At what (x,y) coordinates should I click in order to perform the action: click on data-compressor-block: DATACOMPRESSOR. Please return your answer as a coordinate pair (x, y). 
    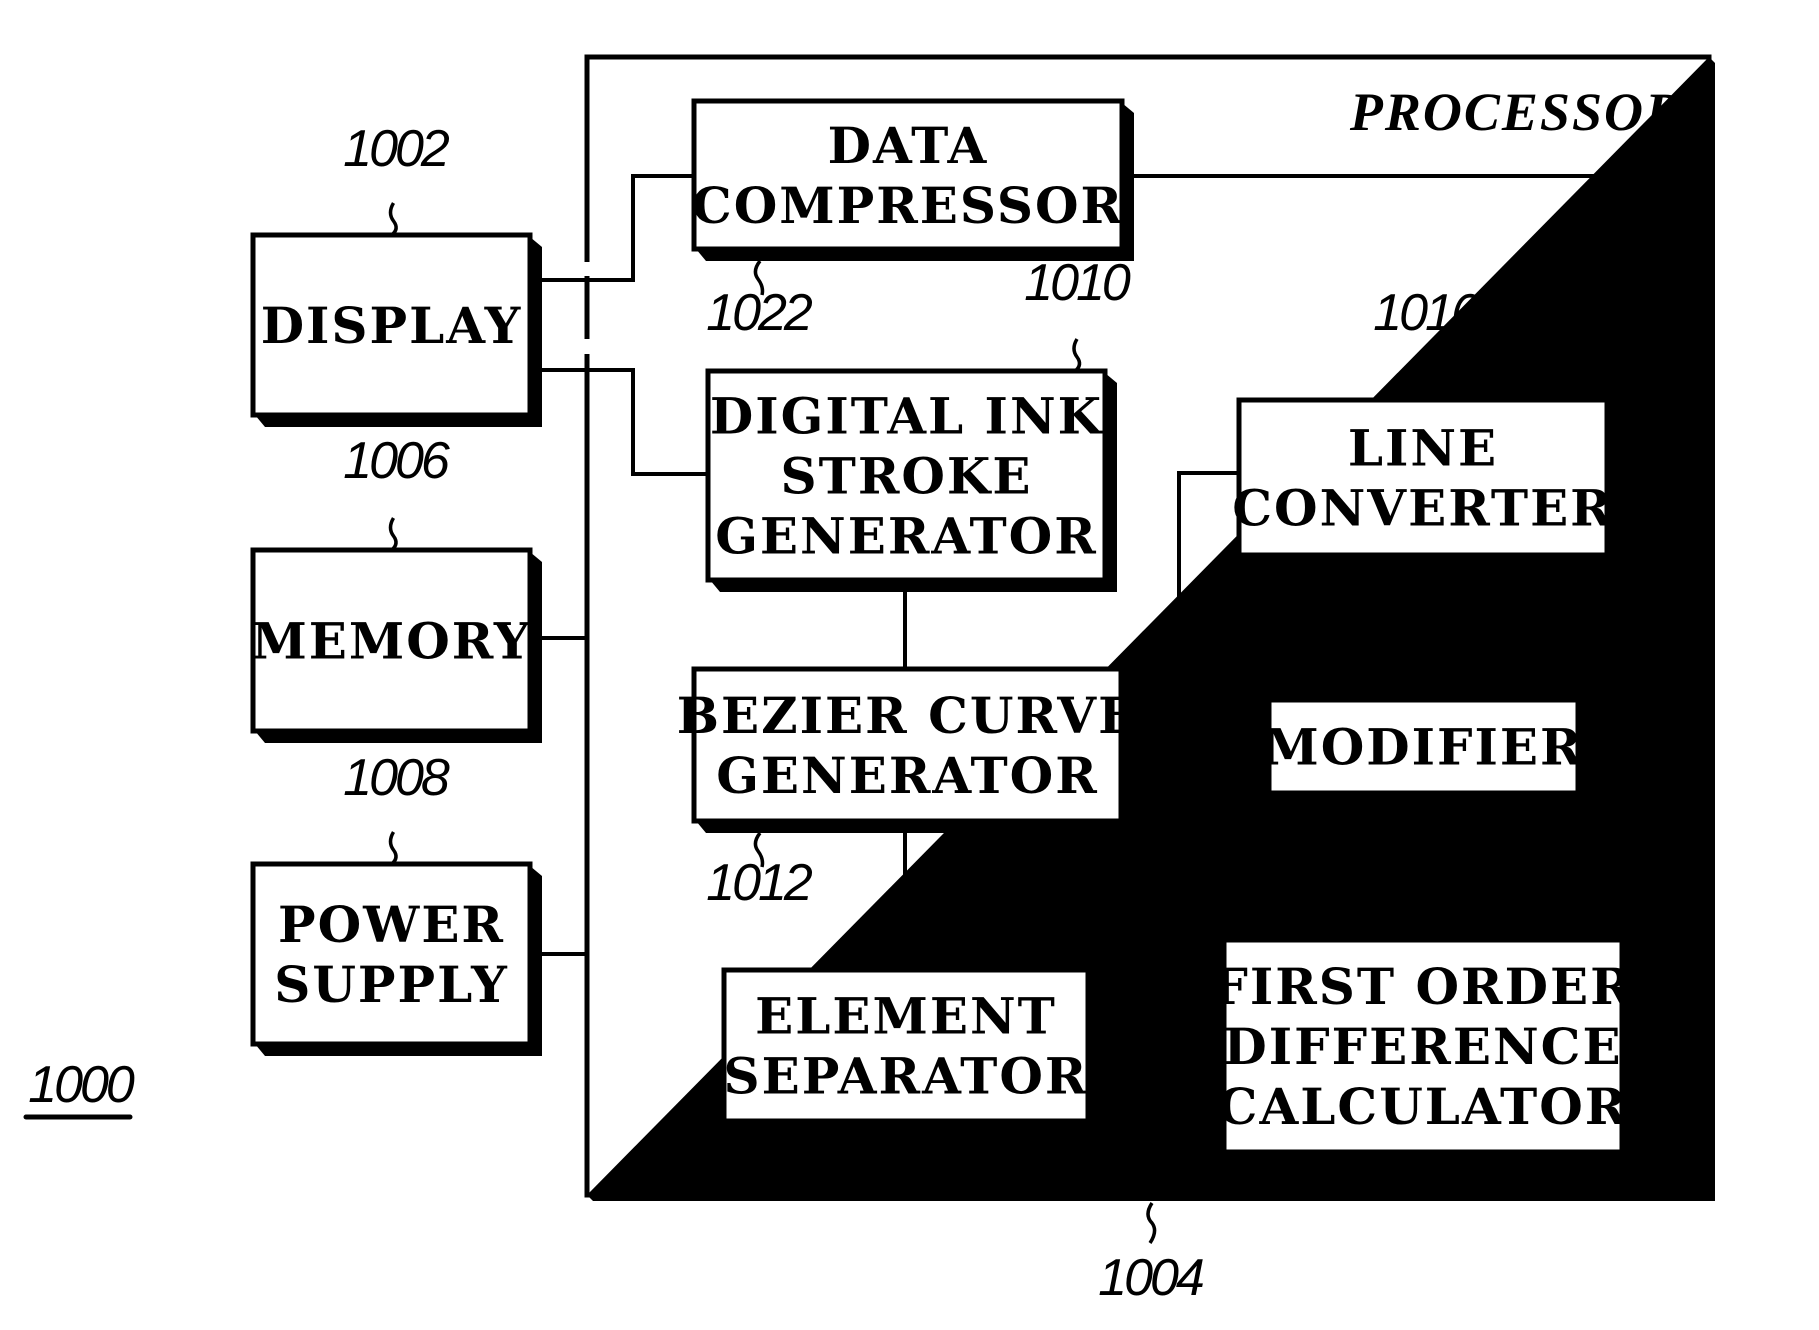
    Looking at the image, I should click on (912, 179).